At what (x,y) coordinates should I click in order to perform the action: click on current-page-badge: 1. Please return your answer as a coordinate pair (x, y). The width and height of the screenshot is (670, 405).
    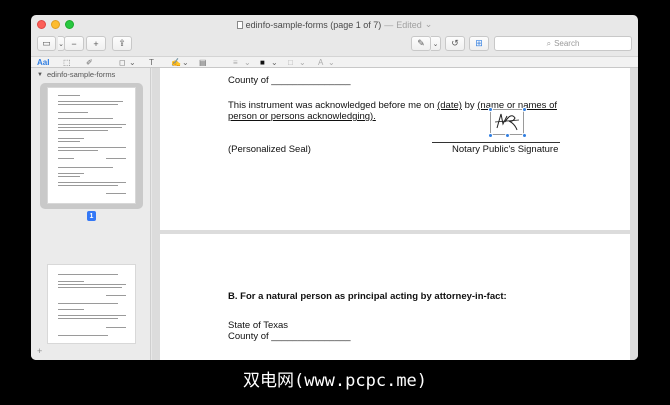
    Looking at the image, I should click on (91, 216).